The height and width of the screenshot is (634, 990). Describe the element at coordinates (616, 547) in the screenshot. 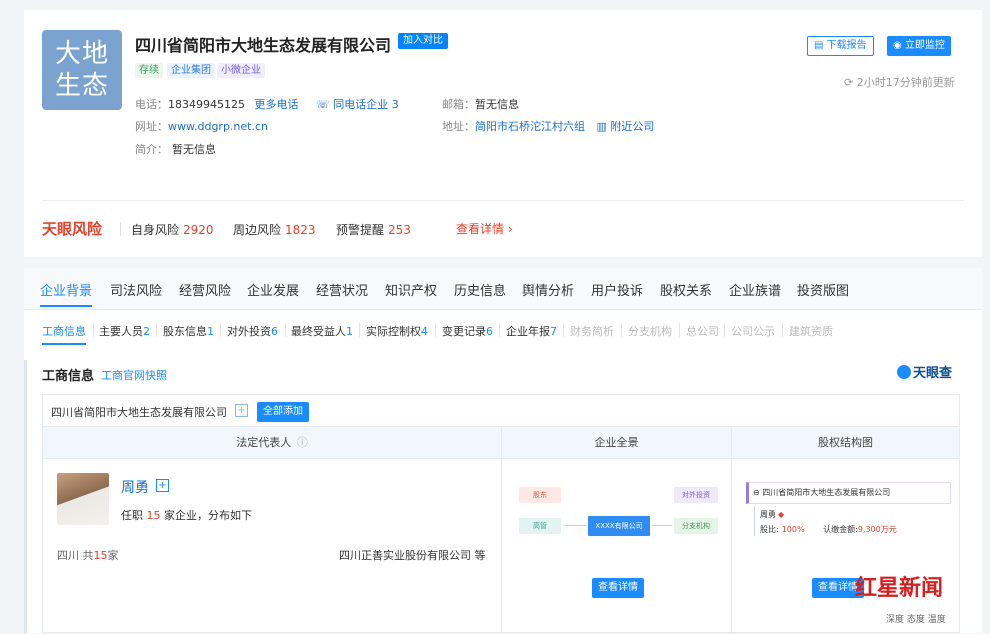

I see `panorama-diagram: 股东 高管 XXXX有限公司 对外投资 分支机构 查看详情` at that location.